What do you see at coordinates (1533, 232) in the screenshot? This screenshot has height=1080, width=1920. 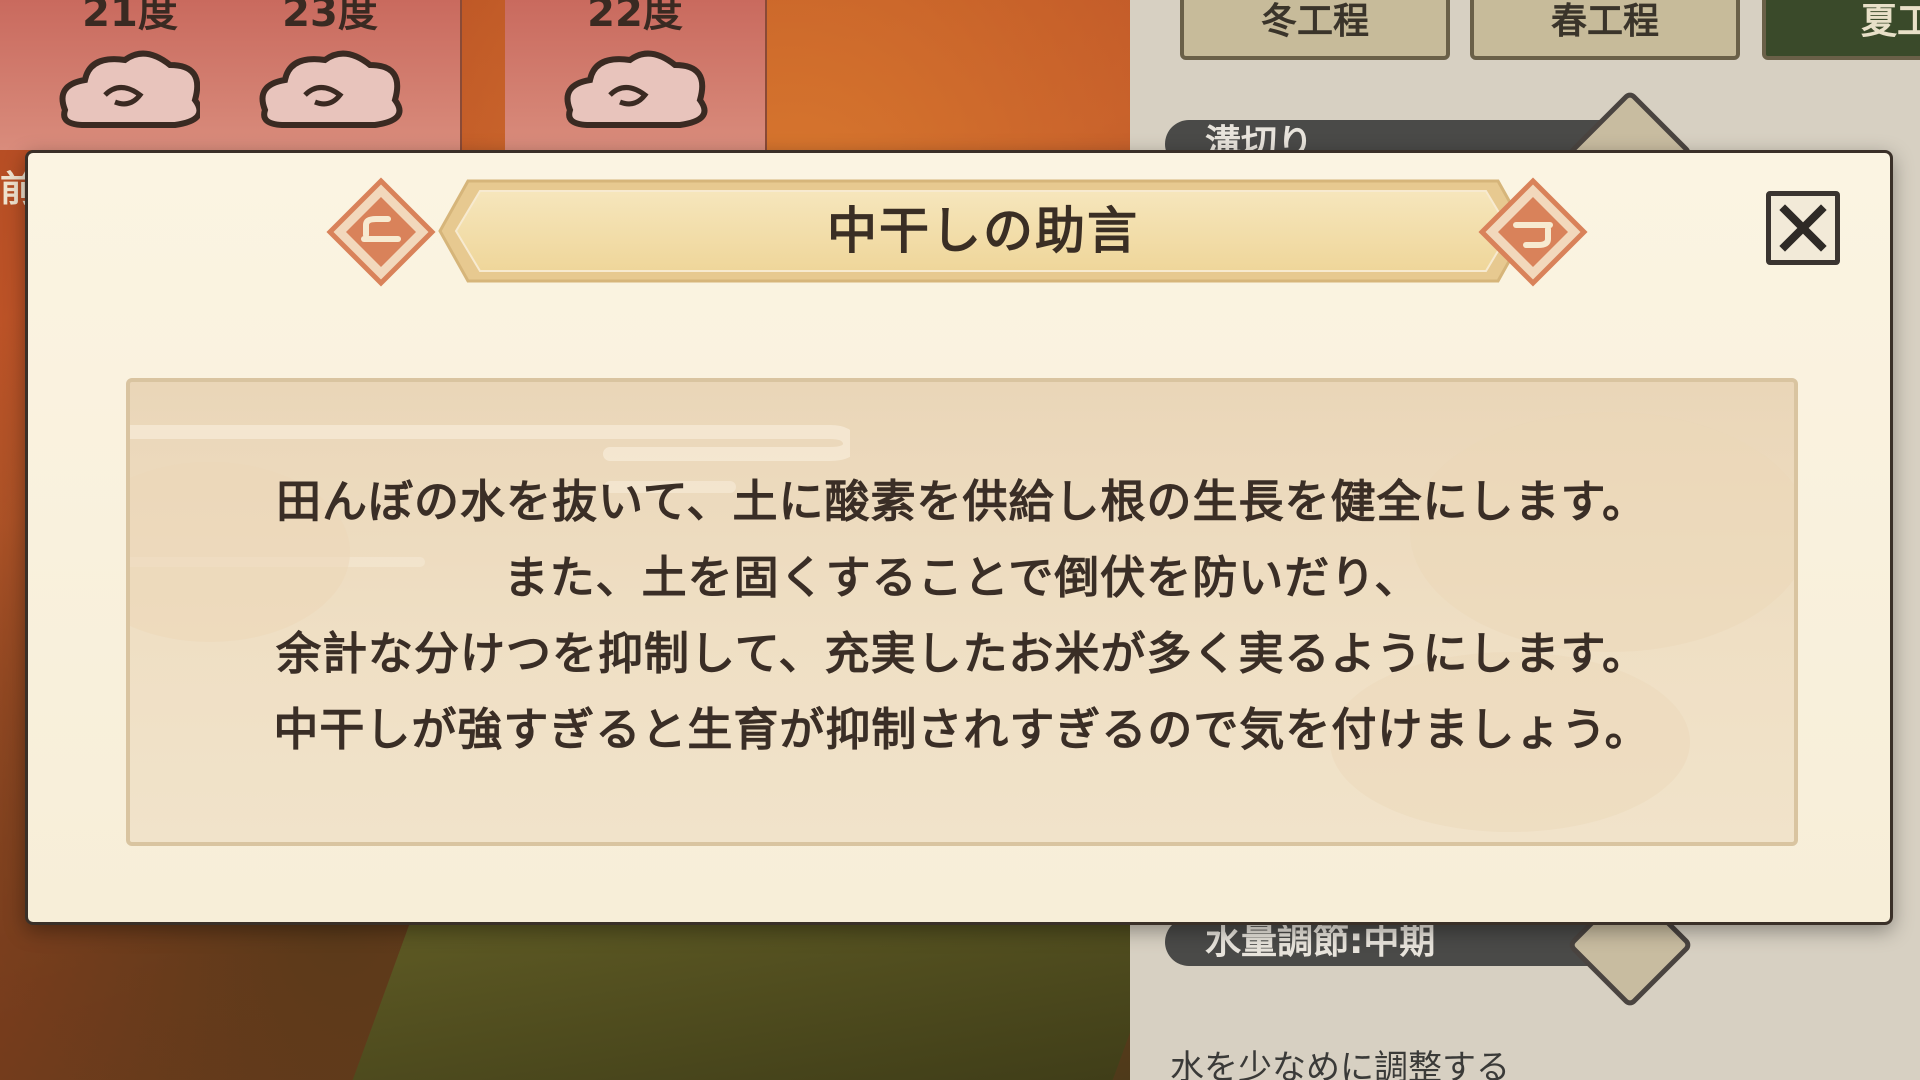 I see `ornament-diamond-right-icon` at bounding box center [1533, 232].